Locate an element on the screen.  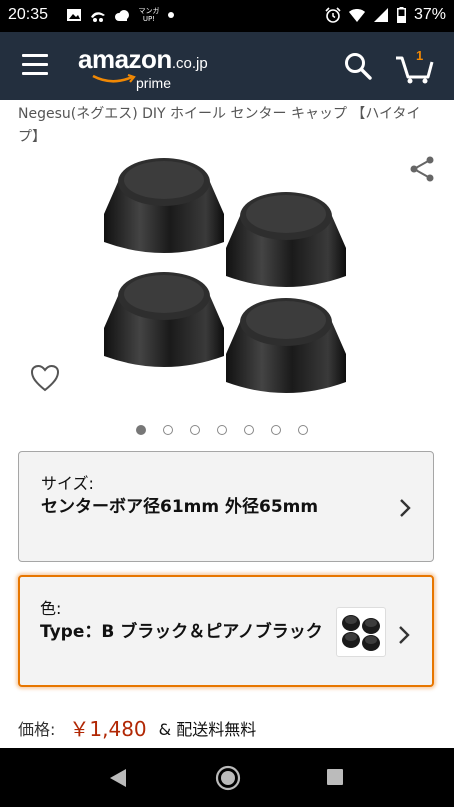
wishlist-heart-icon is located at coordinates (45, 378).